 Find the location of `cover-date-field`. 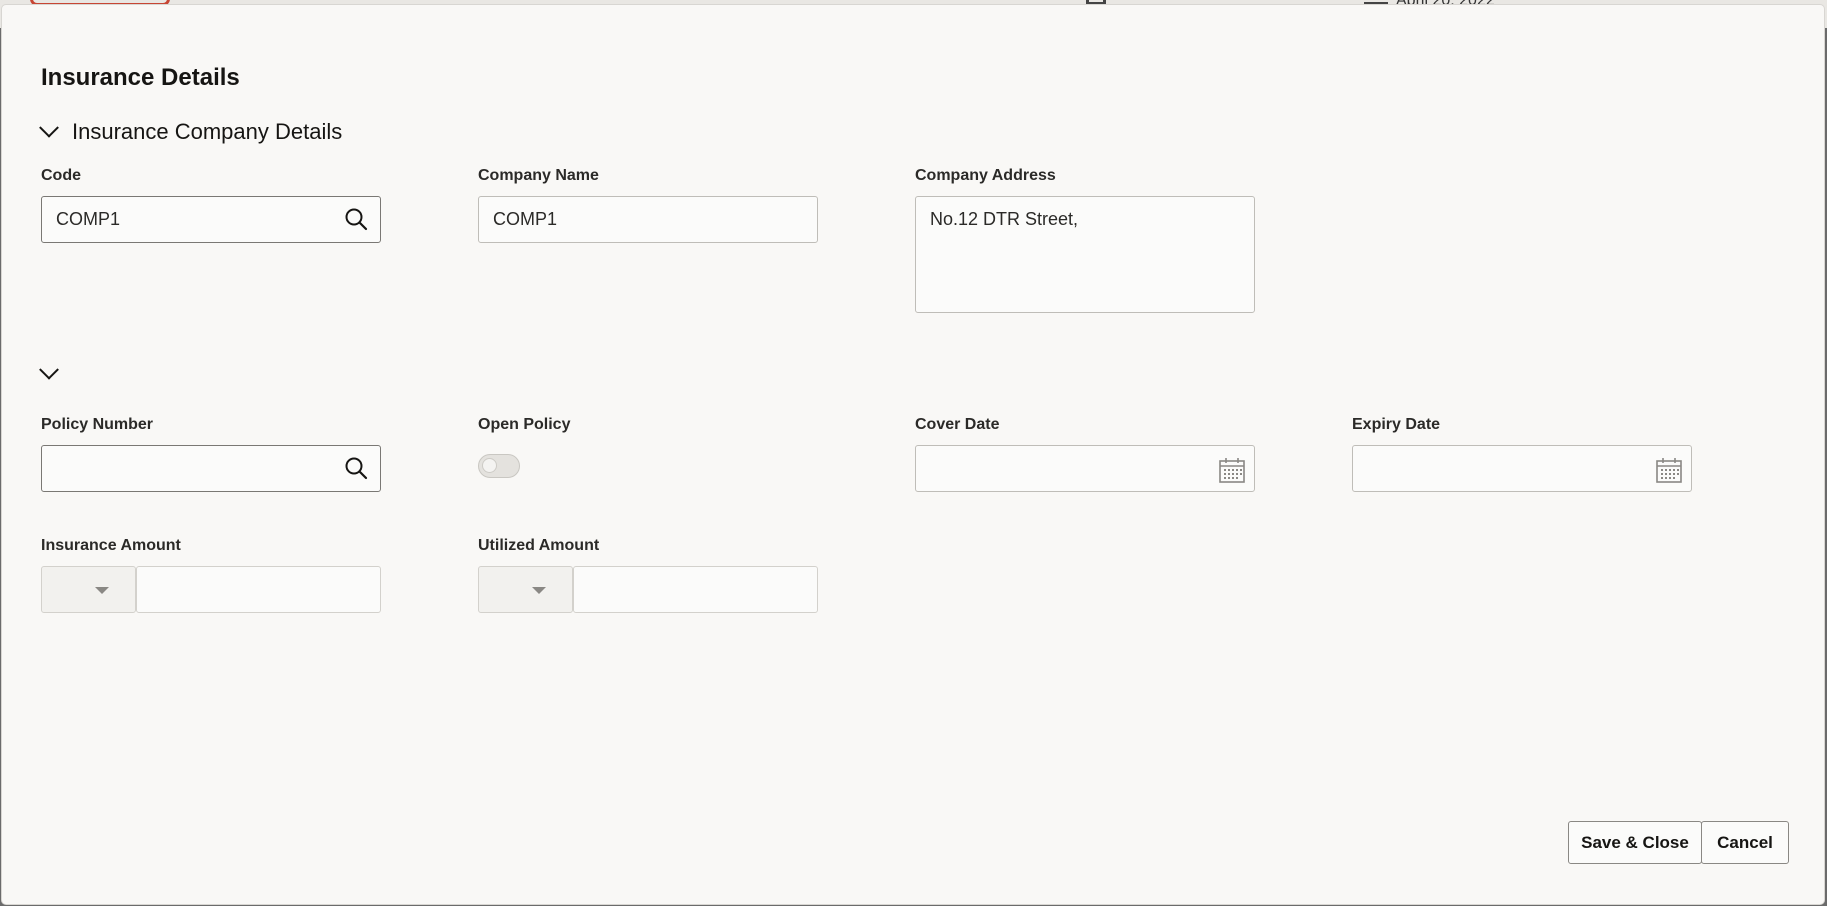

cover-date-field is located at coordinates (1085, 468).